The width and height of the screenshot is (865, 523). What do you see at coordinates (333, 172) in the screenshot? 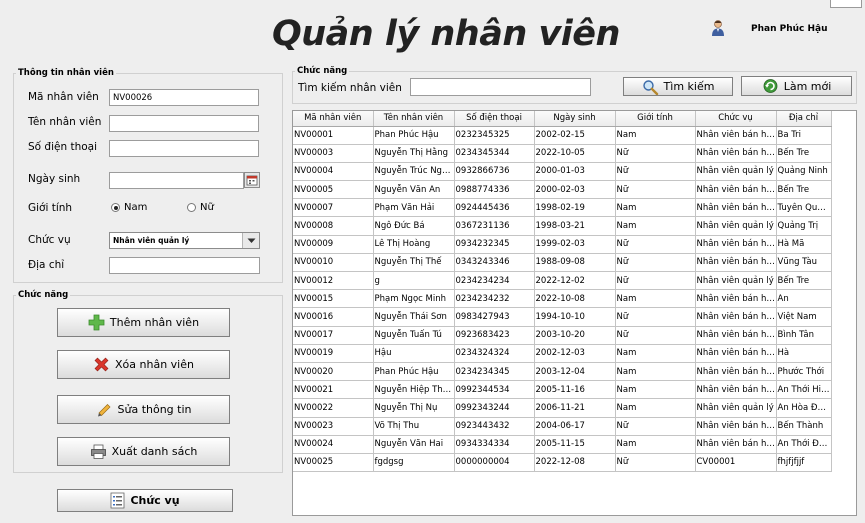
I see `table-cell: NV00004` at bounding box center [333, 172].